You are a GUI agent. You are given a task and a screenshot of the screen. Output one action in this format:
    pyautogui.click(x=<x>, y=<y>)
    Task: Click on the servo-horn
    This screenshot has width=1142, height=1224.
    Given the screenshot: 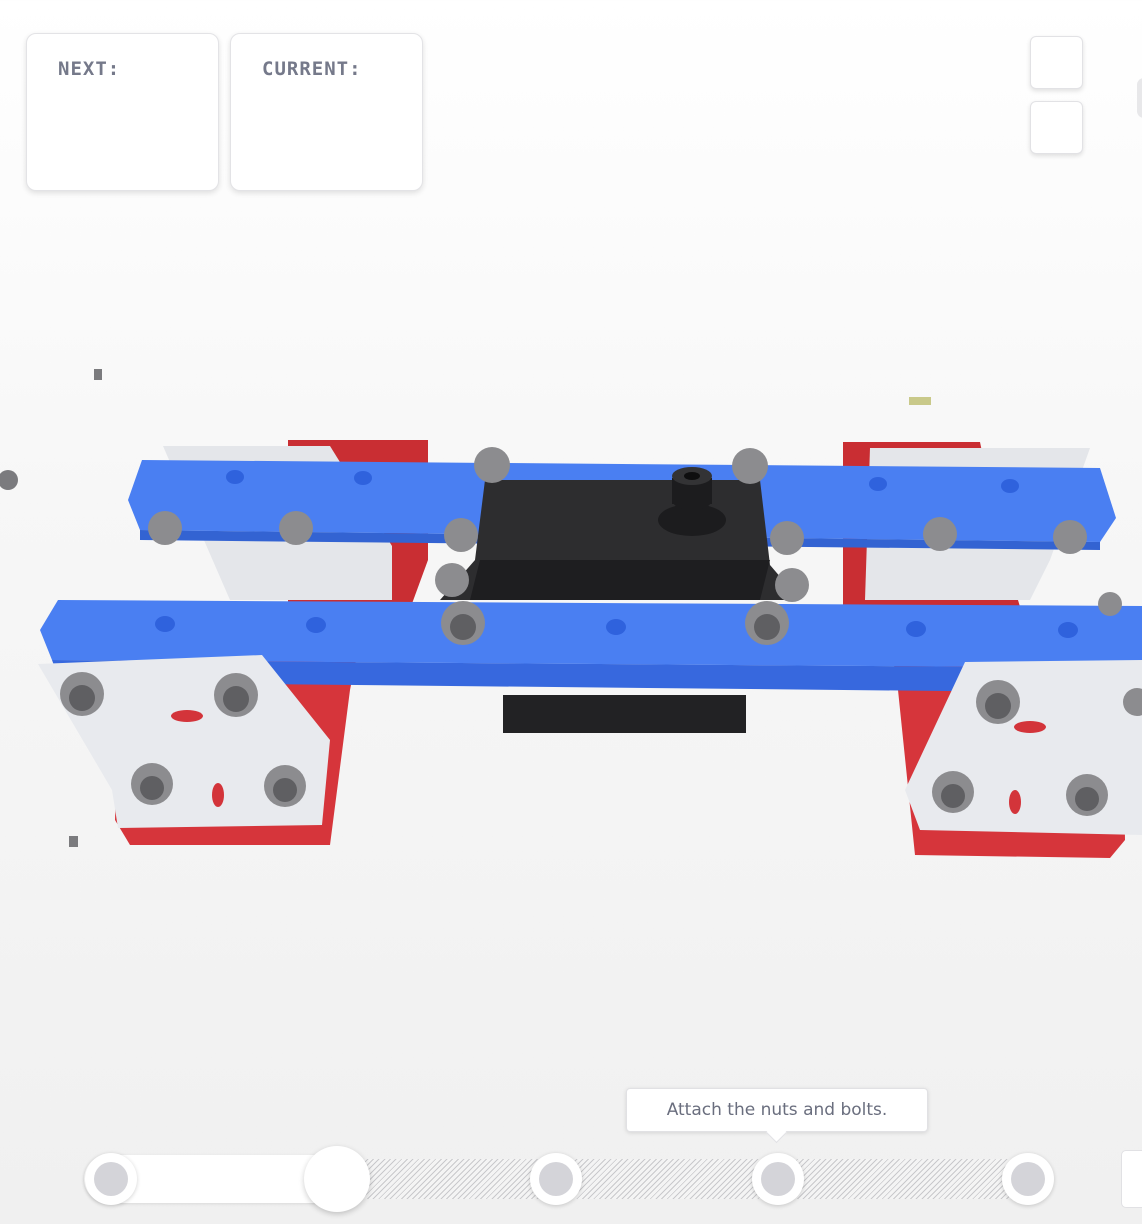 What is the action you would take?
    pyautogui.click(x=692, y=476)
    